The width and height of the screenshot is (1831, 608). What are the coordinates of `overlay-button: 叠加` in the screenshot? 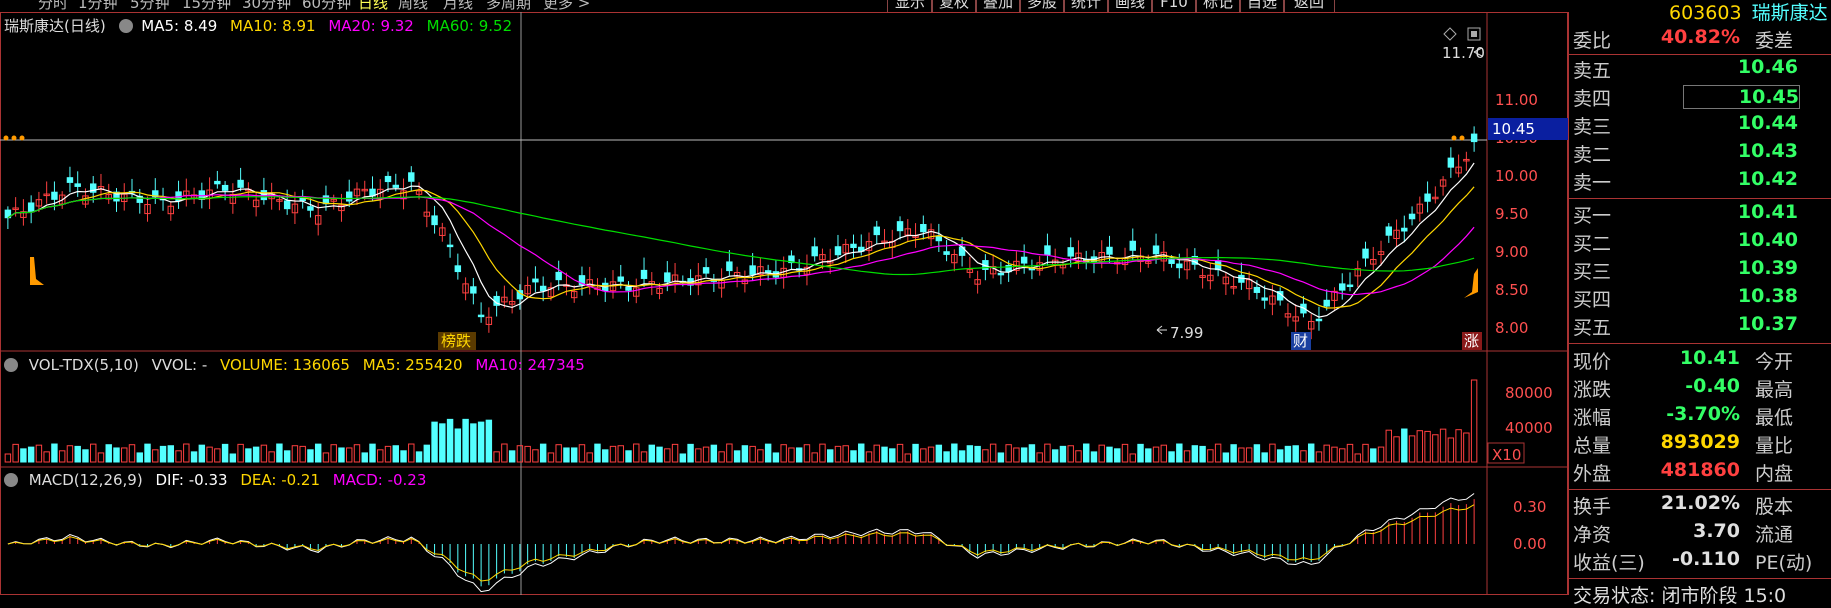 It's located at (998, 6).